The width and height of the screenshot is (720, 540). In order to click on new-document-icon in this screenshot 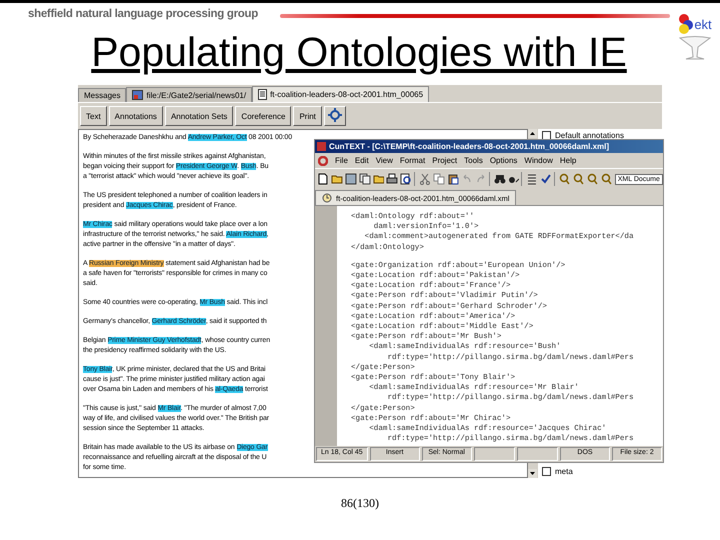, I will do `click(323, 179)`.